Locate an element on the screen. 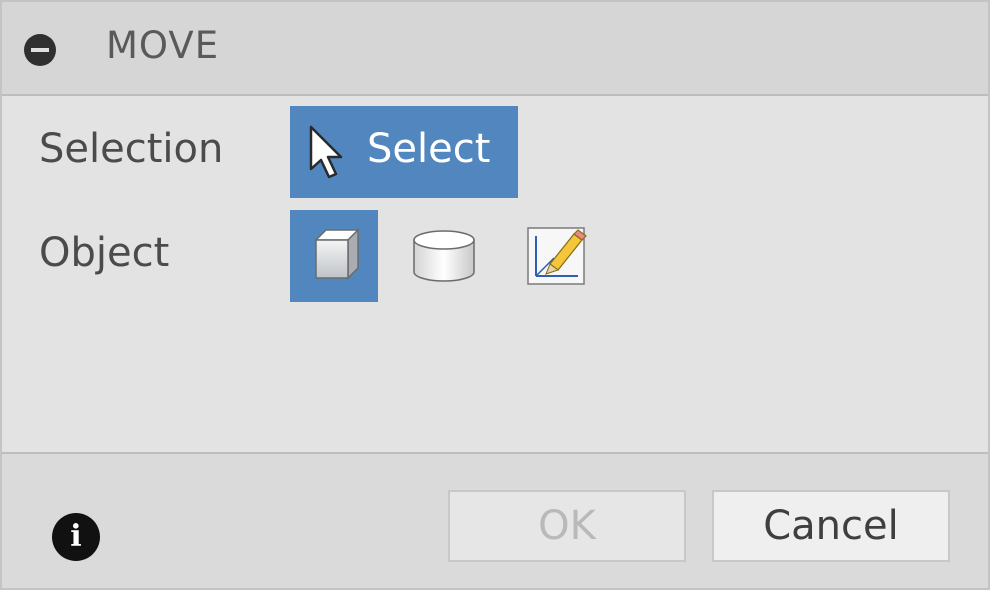 The width and height of the screenshot is (994, 594). object-option-body is located at coordinates (334, 256).